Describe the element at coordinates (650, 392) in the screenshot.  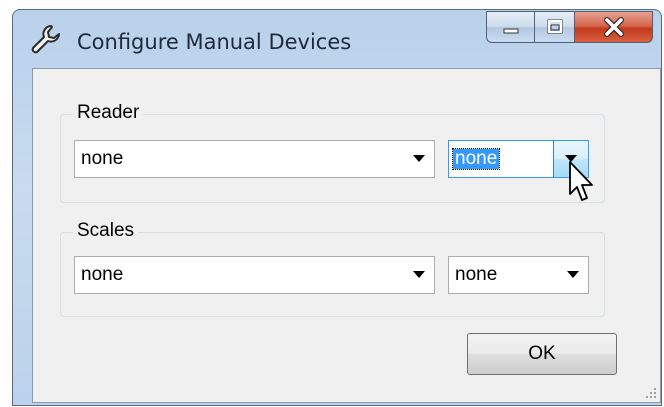
I see `resize-grip-icon` at that location.